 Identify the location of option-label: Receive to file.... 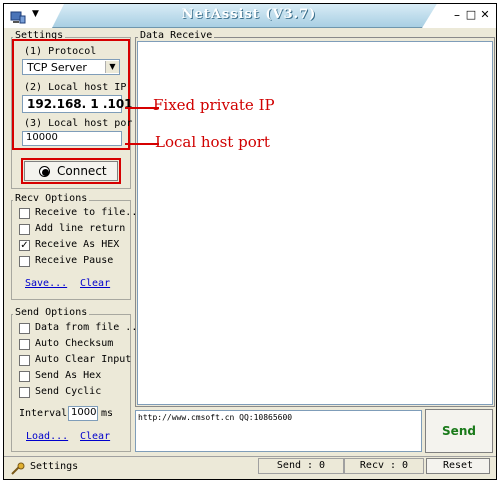
(89, 212).